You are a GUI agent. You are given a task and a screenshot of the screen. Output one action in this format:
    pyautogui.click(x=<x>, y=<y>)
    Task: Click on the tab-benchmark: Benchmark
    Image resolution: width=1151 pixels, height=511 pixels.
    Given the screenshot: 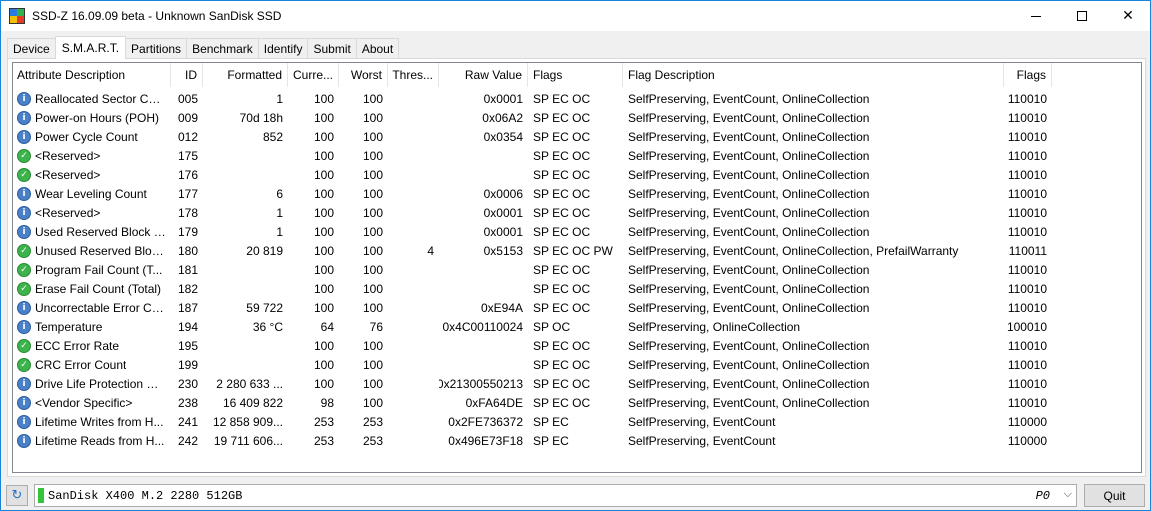 What is the action you would take?
    pyautogui.click(x=222, y=48)
    